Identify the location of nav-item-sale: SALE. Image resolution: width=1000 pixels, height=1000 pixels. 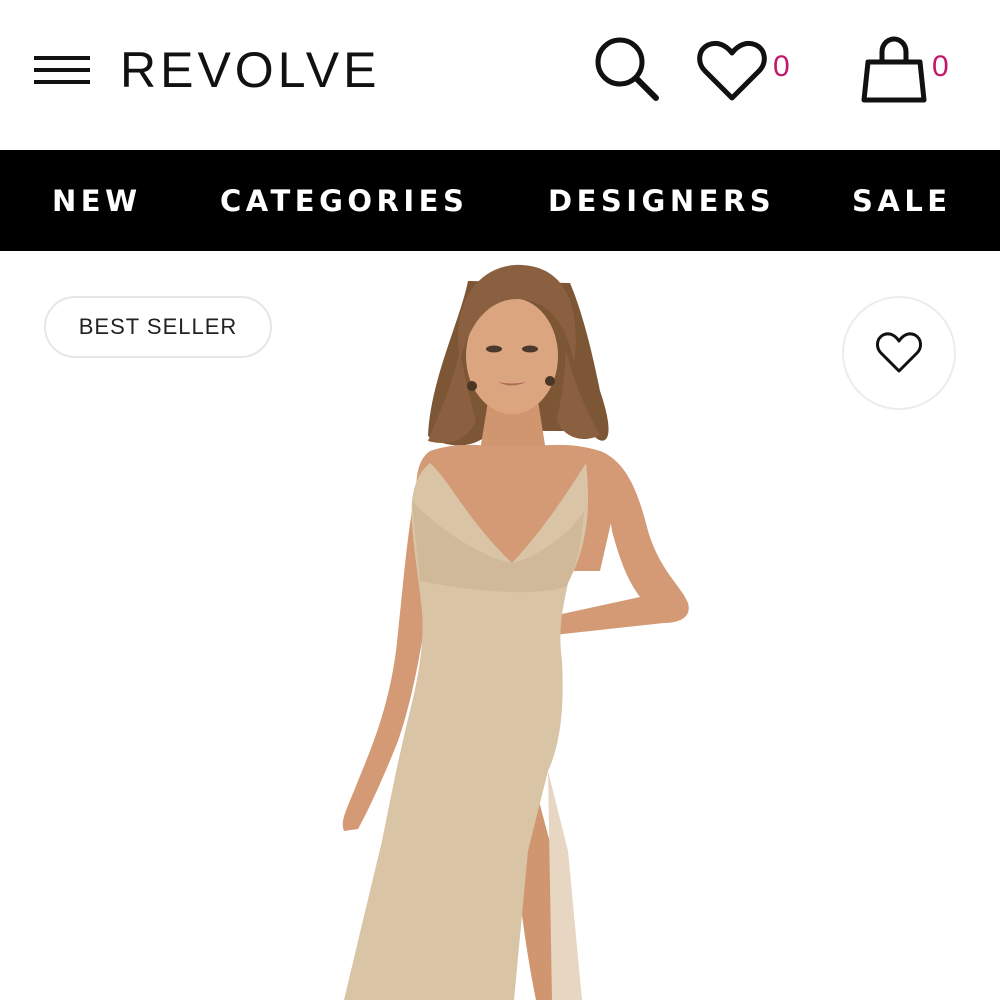
(902, 201).